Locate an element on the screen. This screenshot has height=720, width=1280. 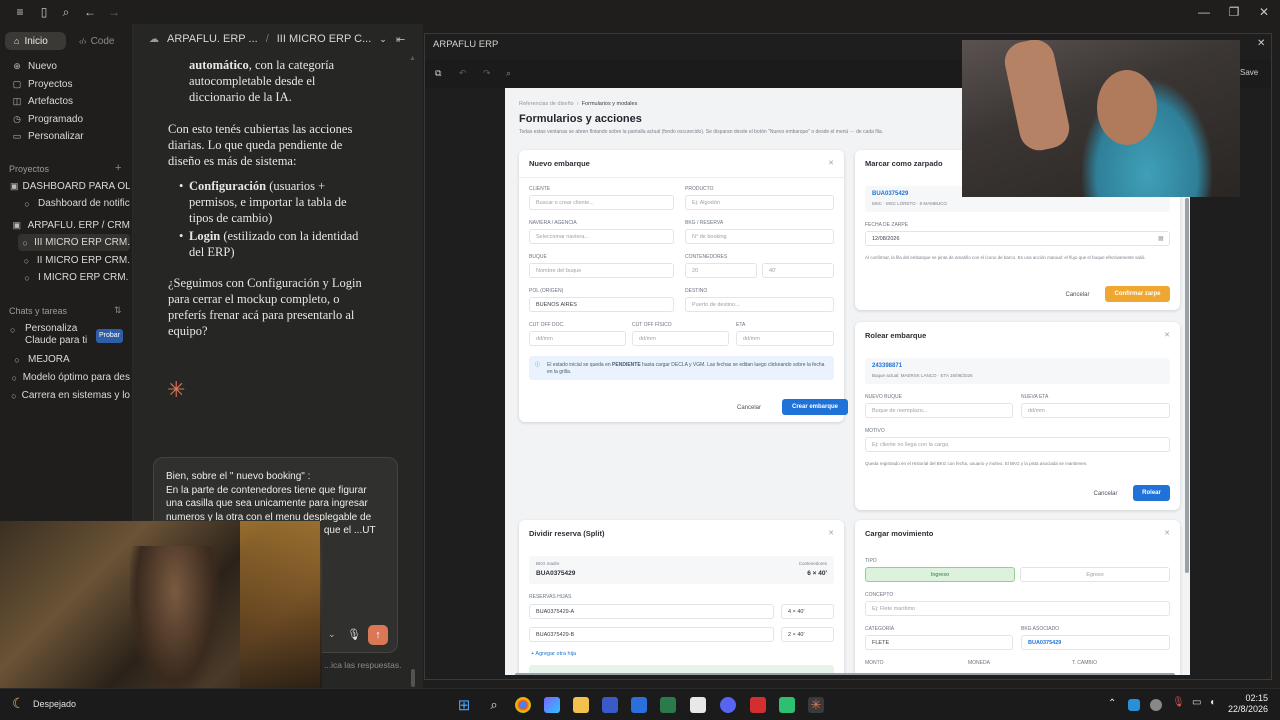
hija-bkg-input: BUA0375429-A is located at coordinates (651, 611).